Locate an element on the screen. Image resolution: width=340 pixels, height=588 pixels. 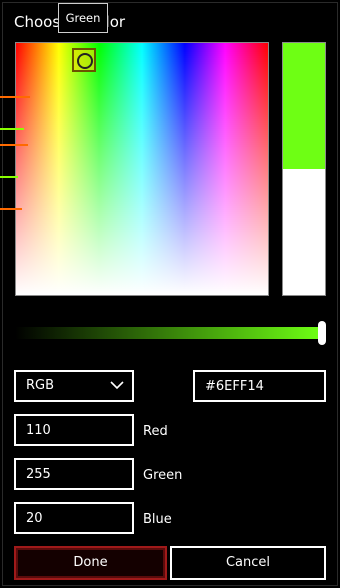
green-label: Green is located at coordinates (163, 475).